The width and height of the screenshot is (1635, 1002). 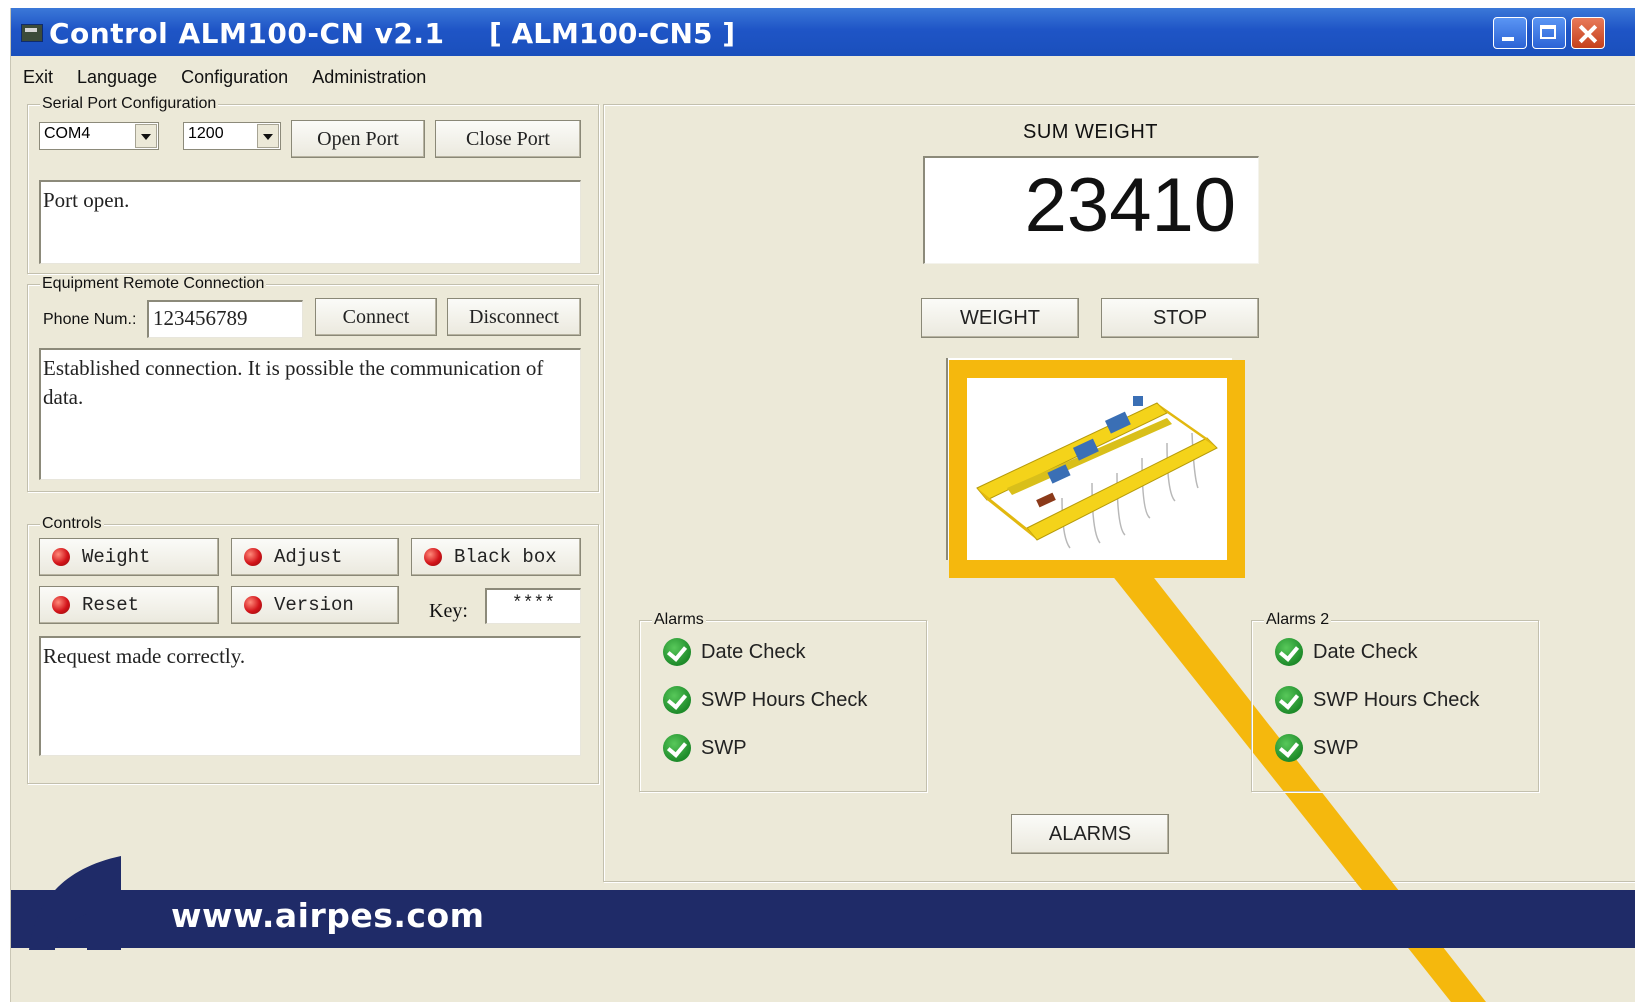 I want to click on alarm-2-date-check: Date Check, so click(x=1346, y=652).